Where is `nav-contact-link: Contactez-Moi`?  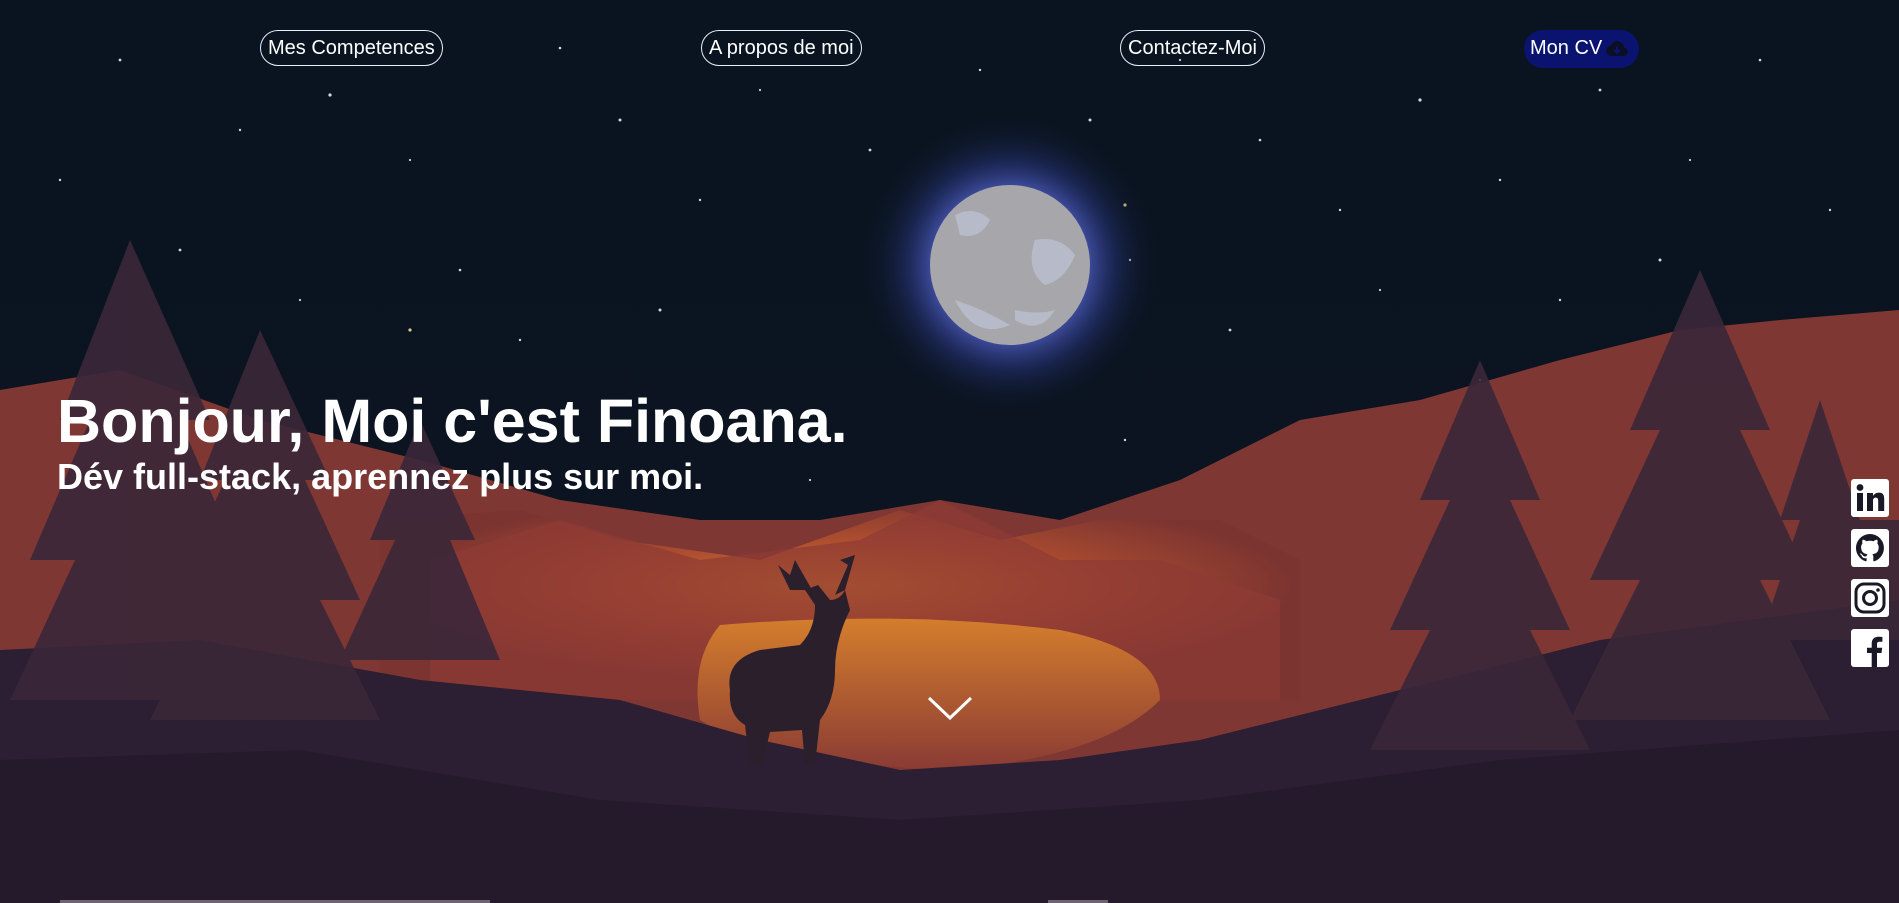
nav-contact-link: Contactez-Moi is located at coordinates (1192, 48).